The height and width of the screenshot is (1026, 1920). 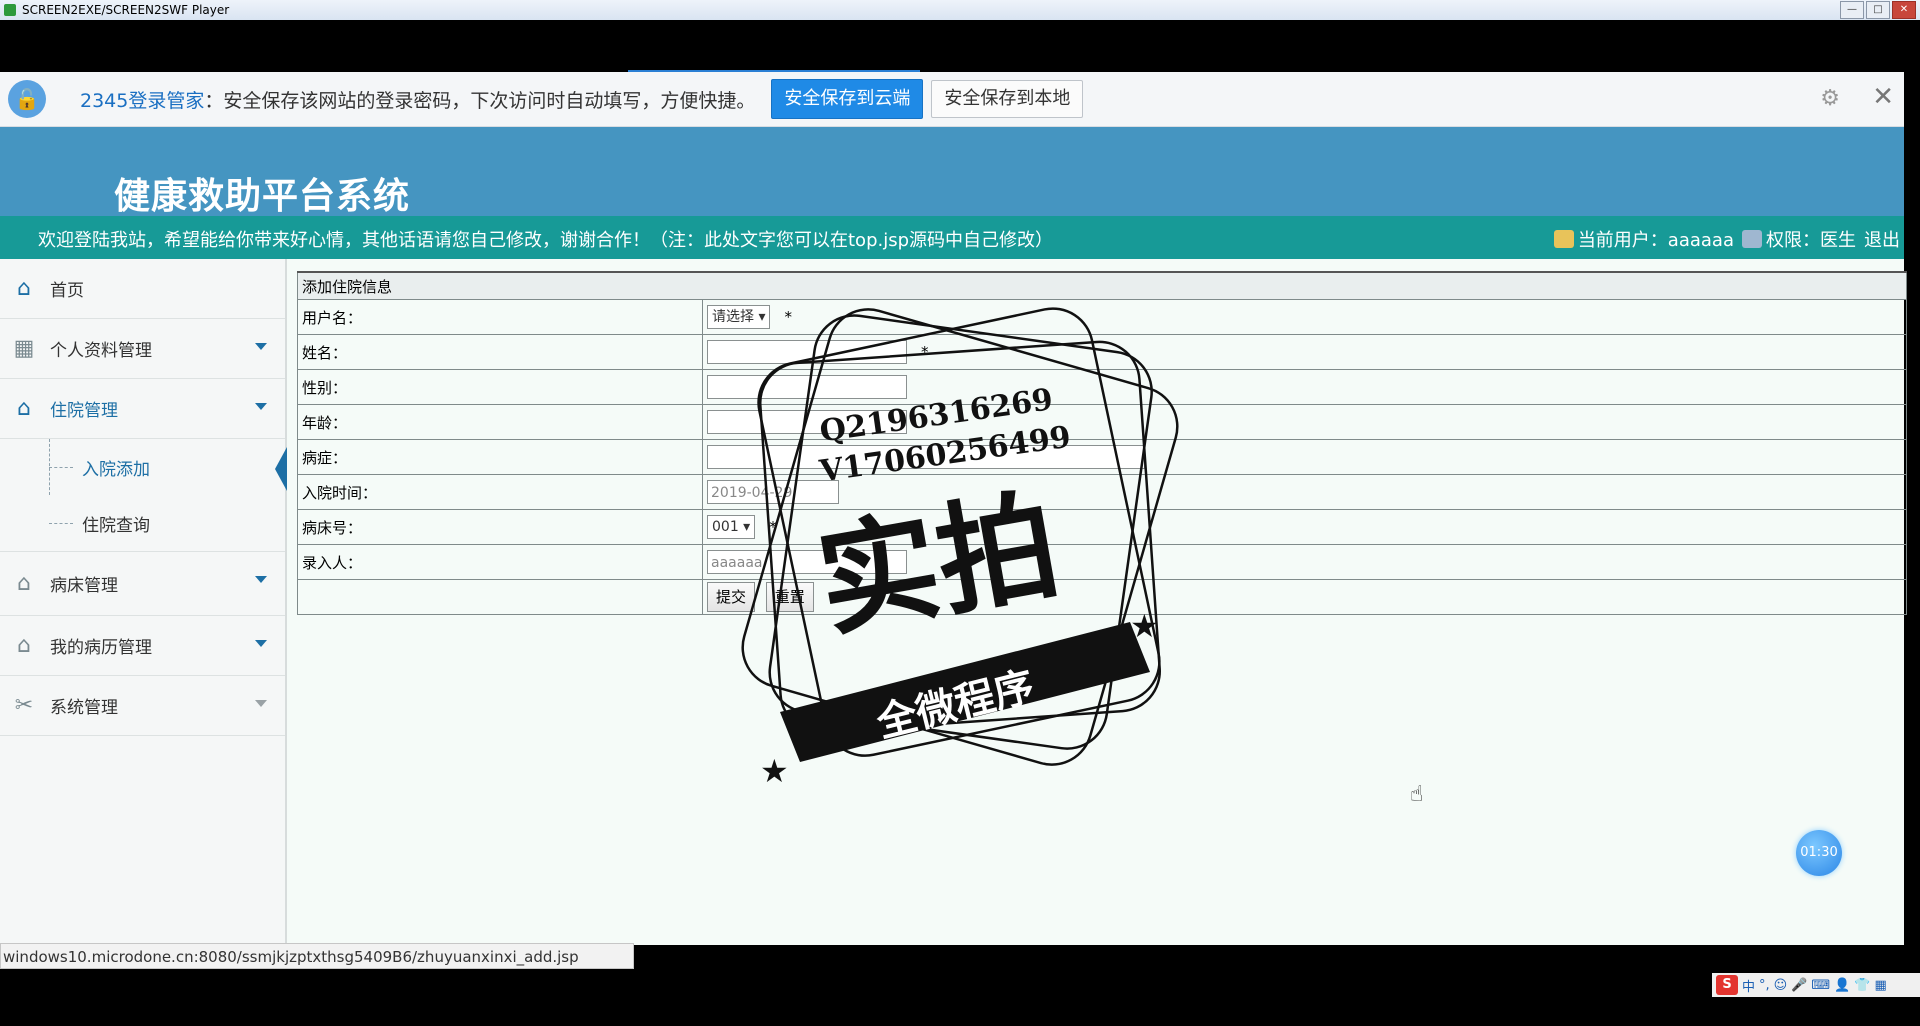 What do you see at coordinates (142, 409) in the screenshot?
I see `sidebar-item-hospitalization: ⌂ 住院管理` at bounding box center [142, 409].